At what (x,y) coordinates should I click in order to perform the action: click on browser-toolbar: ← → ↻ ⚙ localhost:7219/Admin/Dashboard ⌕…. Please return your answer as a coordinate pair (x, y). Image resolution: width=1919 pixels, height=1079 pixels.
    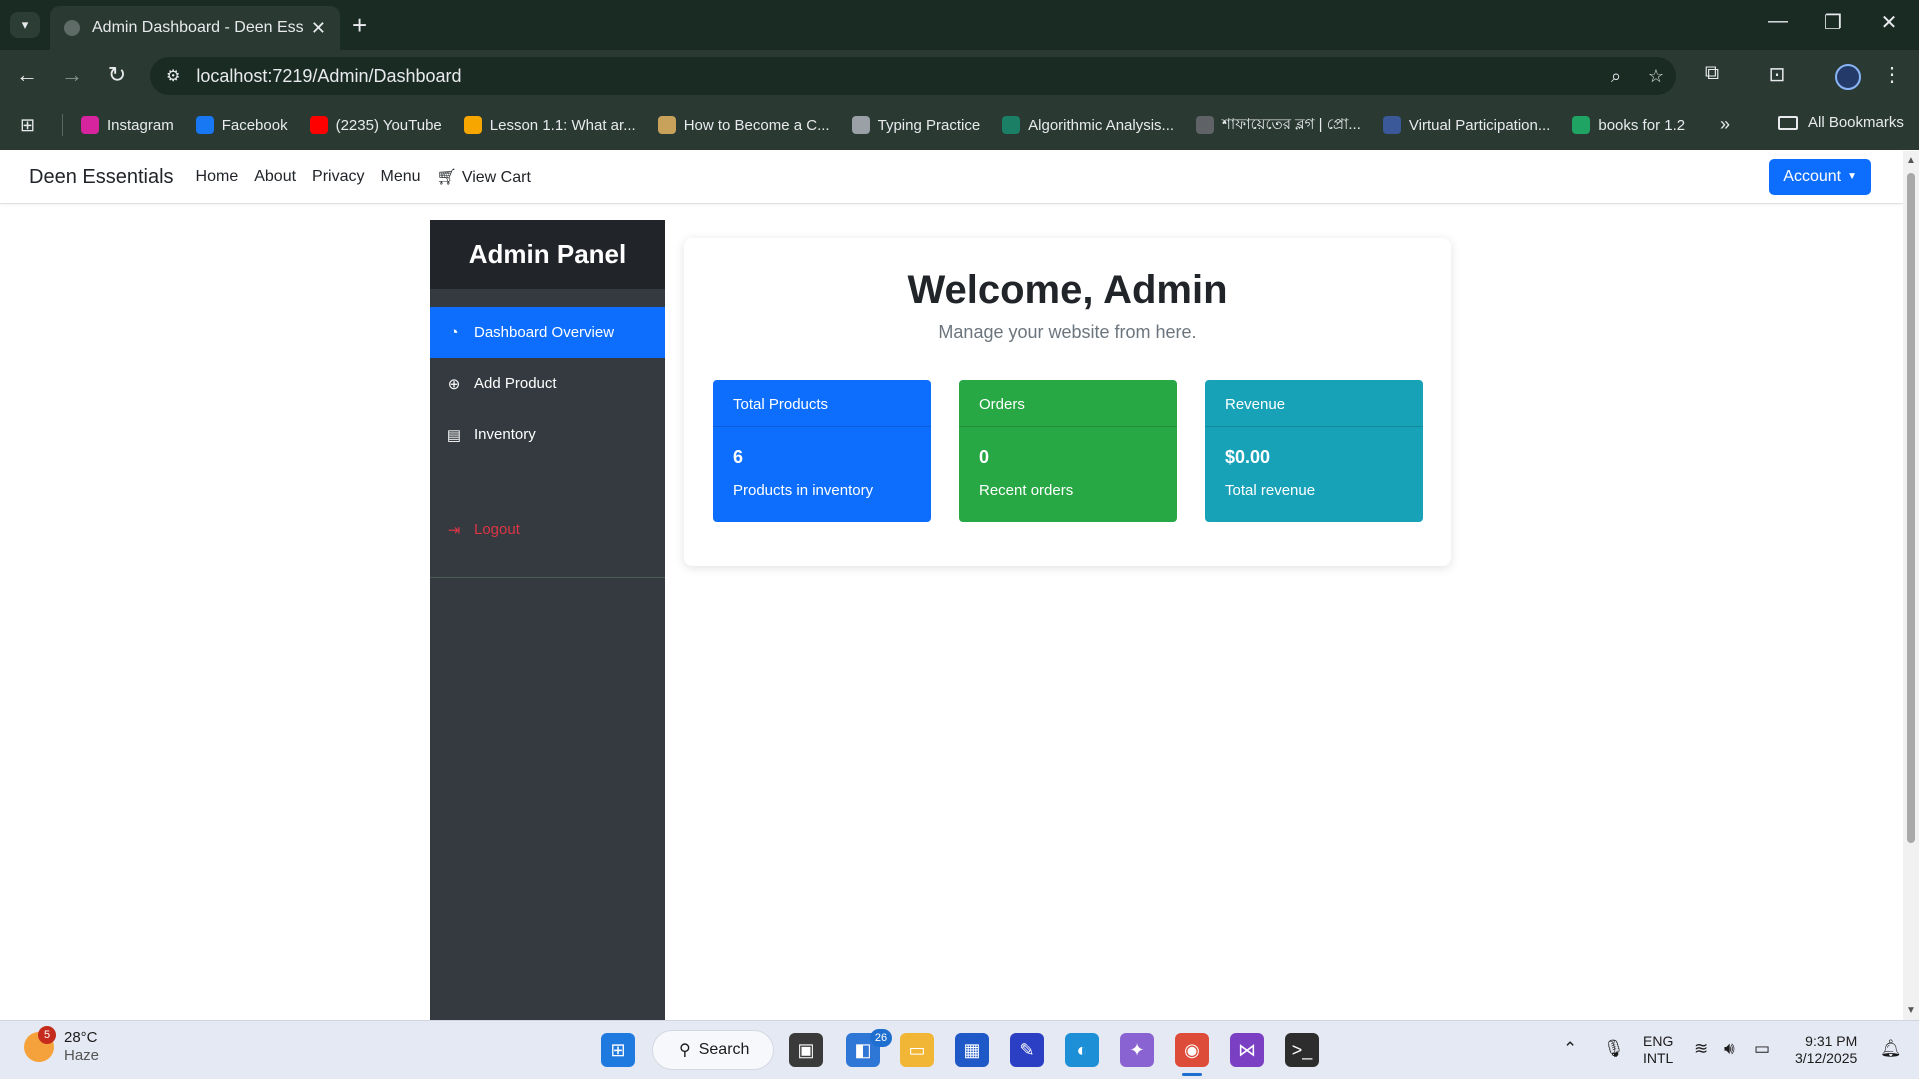
    Looking at the image, I should click on (959, 75).